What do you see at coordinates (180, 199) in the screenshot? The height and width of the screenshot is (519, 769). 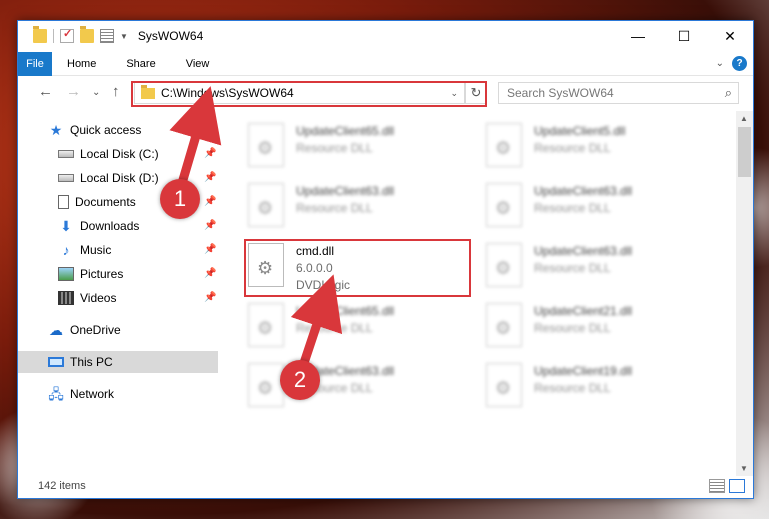 I see `step-1-badge: 1` at bounding box center [180, 199].